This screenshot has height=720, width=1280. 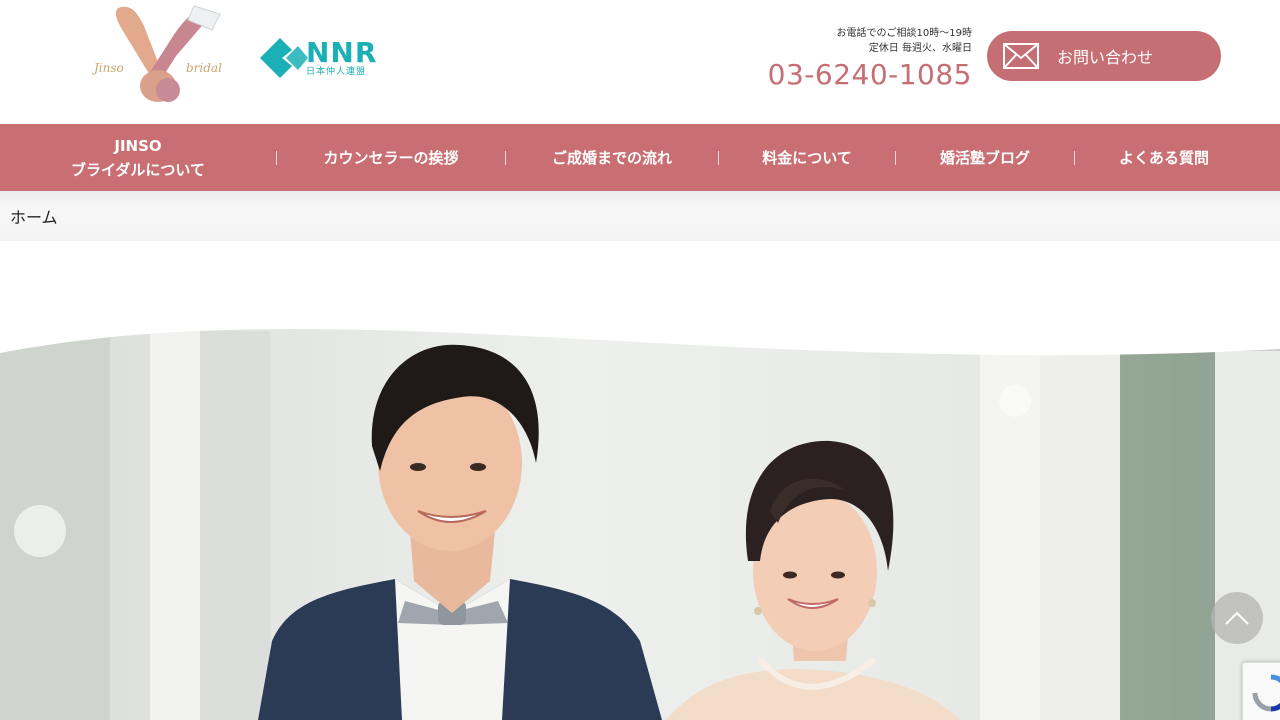 I want to click on jinso-bridal-logo: Jinso bridal, so click(x=162, y=56).